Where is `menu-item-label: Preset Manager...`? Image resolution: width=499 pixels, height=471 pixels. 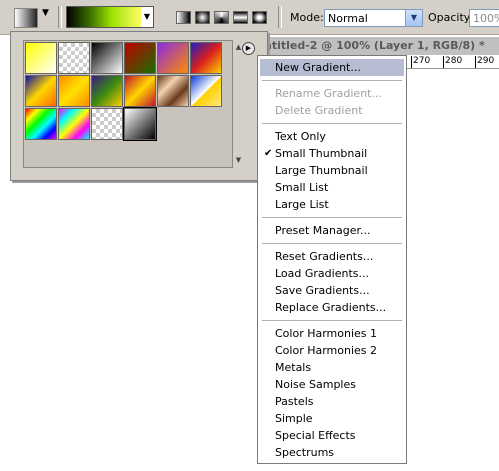 menu-item-label: Preset Manager... is located at coordinates (323, 230).